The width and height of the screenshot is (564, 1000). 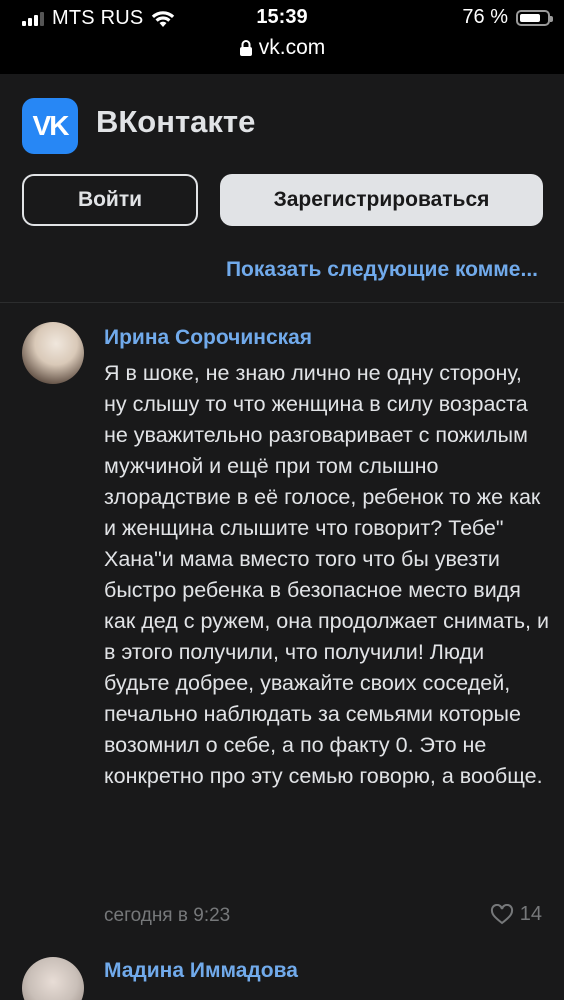 What do you see at coordinates (485, 17) in the screenshot?
I see `battery-percent: 76 %` at bounding box center [485, 17].